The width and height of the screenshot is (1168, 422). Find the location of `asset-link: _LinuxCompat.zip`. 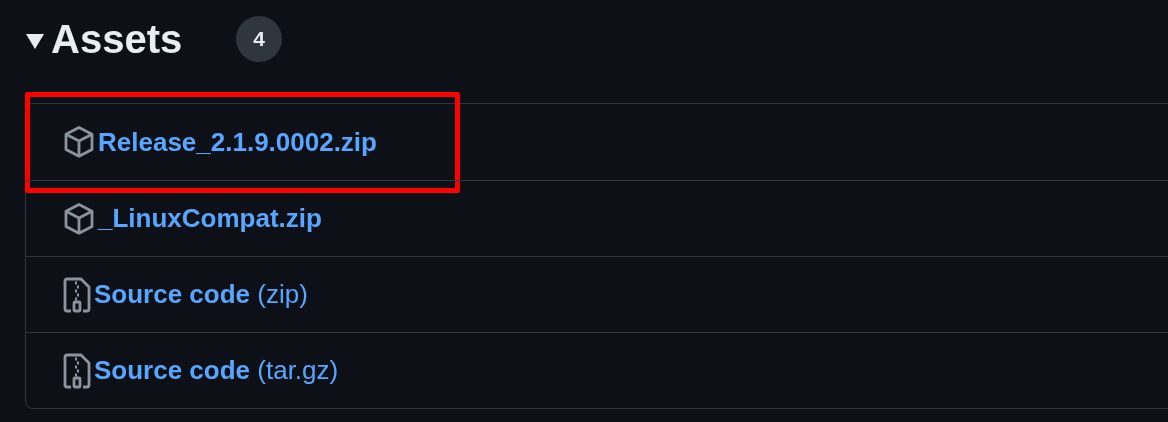

asset-link: _LinuxCompat.zip is located at coordinates (210, 218).